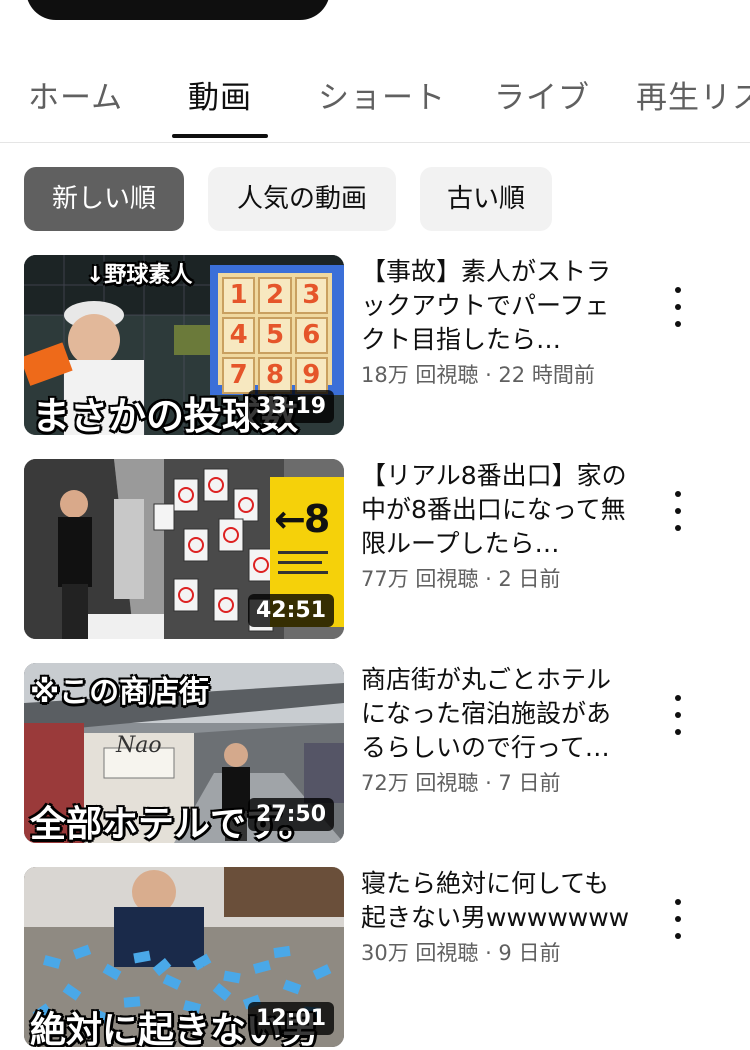  What do you see at coordinates (220, 102) in the screenshot?
I see `tab-videos: 動画` at bounding box center [220, 102].